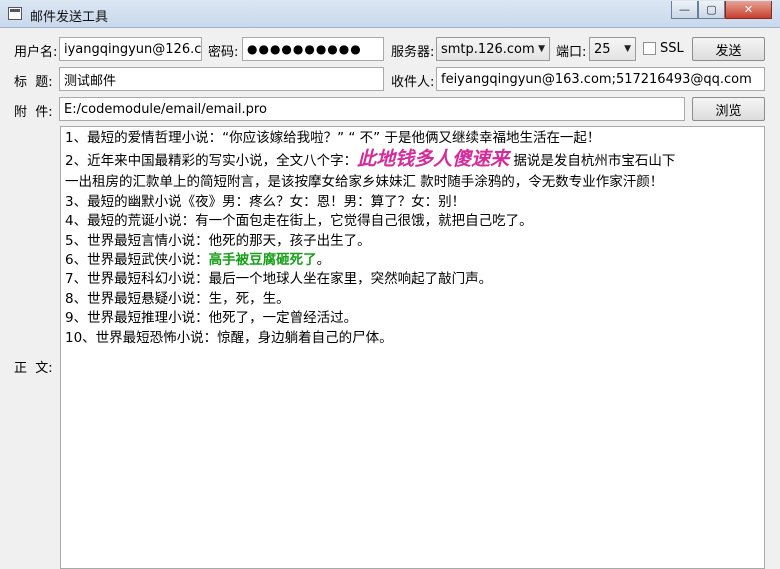  Describe the element at coordinates (413, 82) in the screenshot. I see `recipient-label: 收件人:` at that location.